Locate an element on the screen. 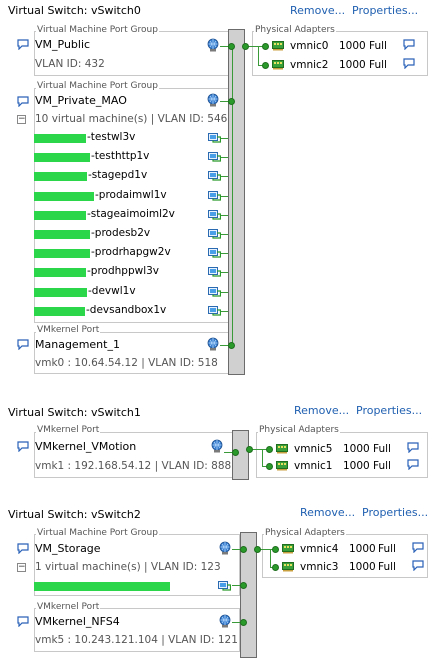  vm-name: -devsandbox1v is located at coordinates (126, 310).